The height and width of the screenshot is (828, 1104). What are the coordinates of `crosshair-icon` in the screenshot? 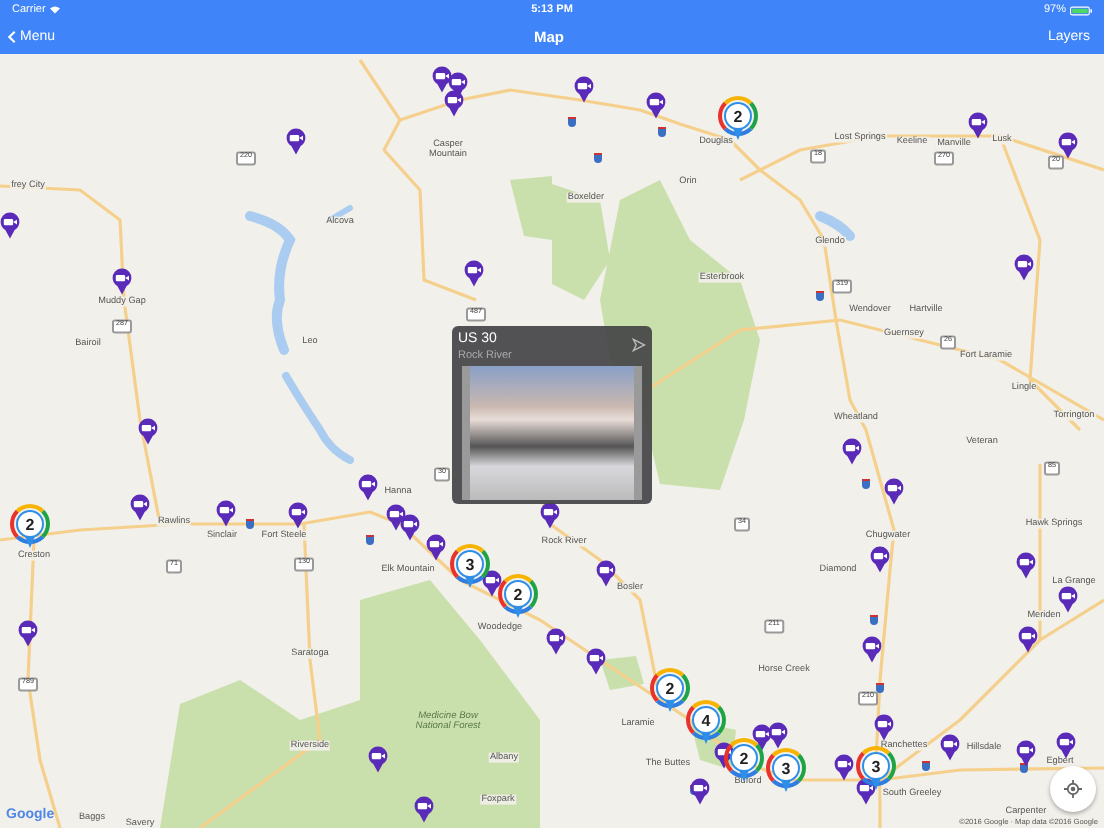 It's located at (1073, 789).